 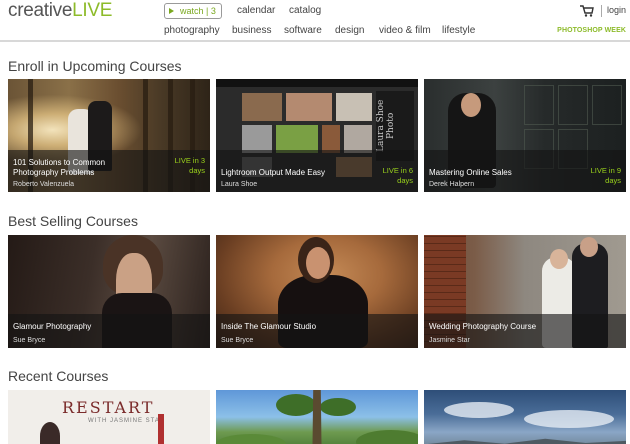 What do you see at coordinates (349, 30) in the screenshot?
I see `nav-design: design` at bounding box center [349, 30].